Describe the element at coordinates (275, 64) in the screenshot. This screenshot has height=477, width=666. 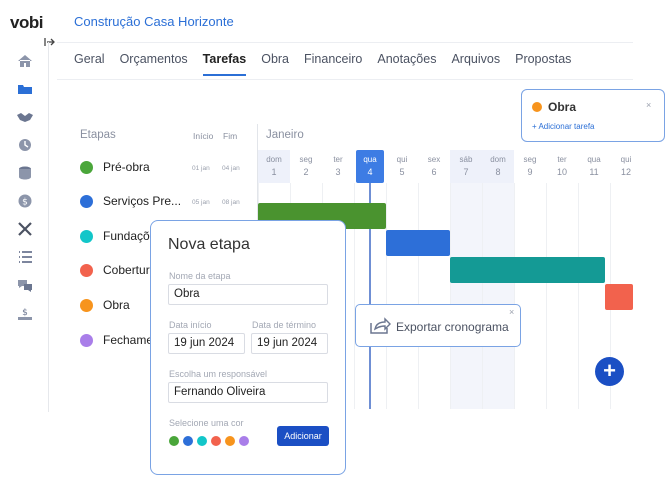
I see `tab-obra: Obra` at that location.